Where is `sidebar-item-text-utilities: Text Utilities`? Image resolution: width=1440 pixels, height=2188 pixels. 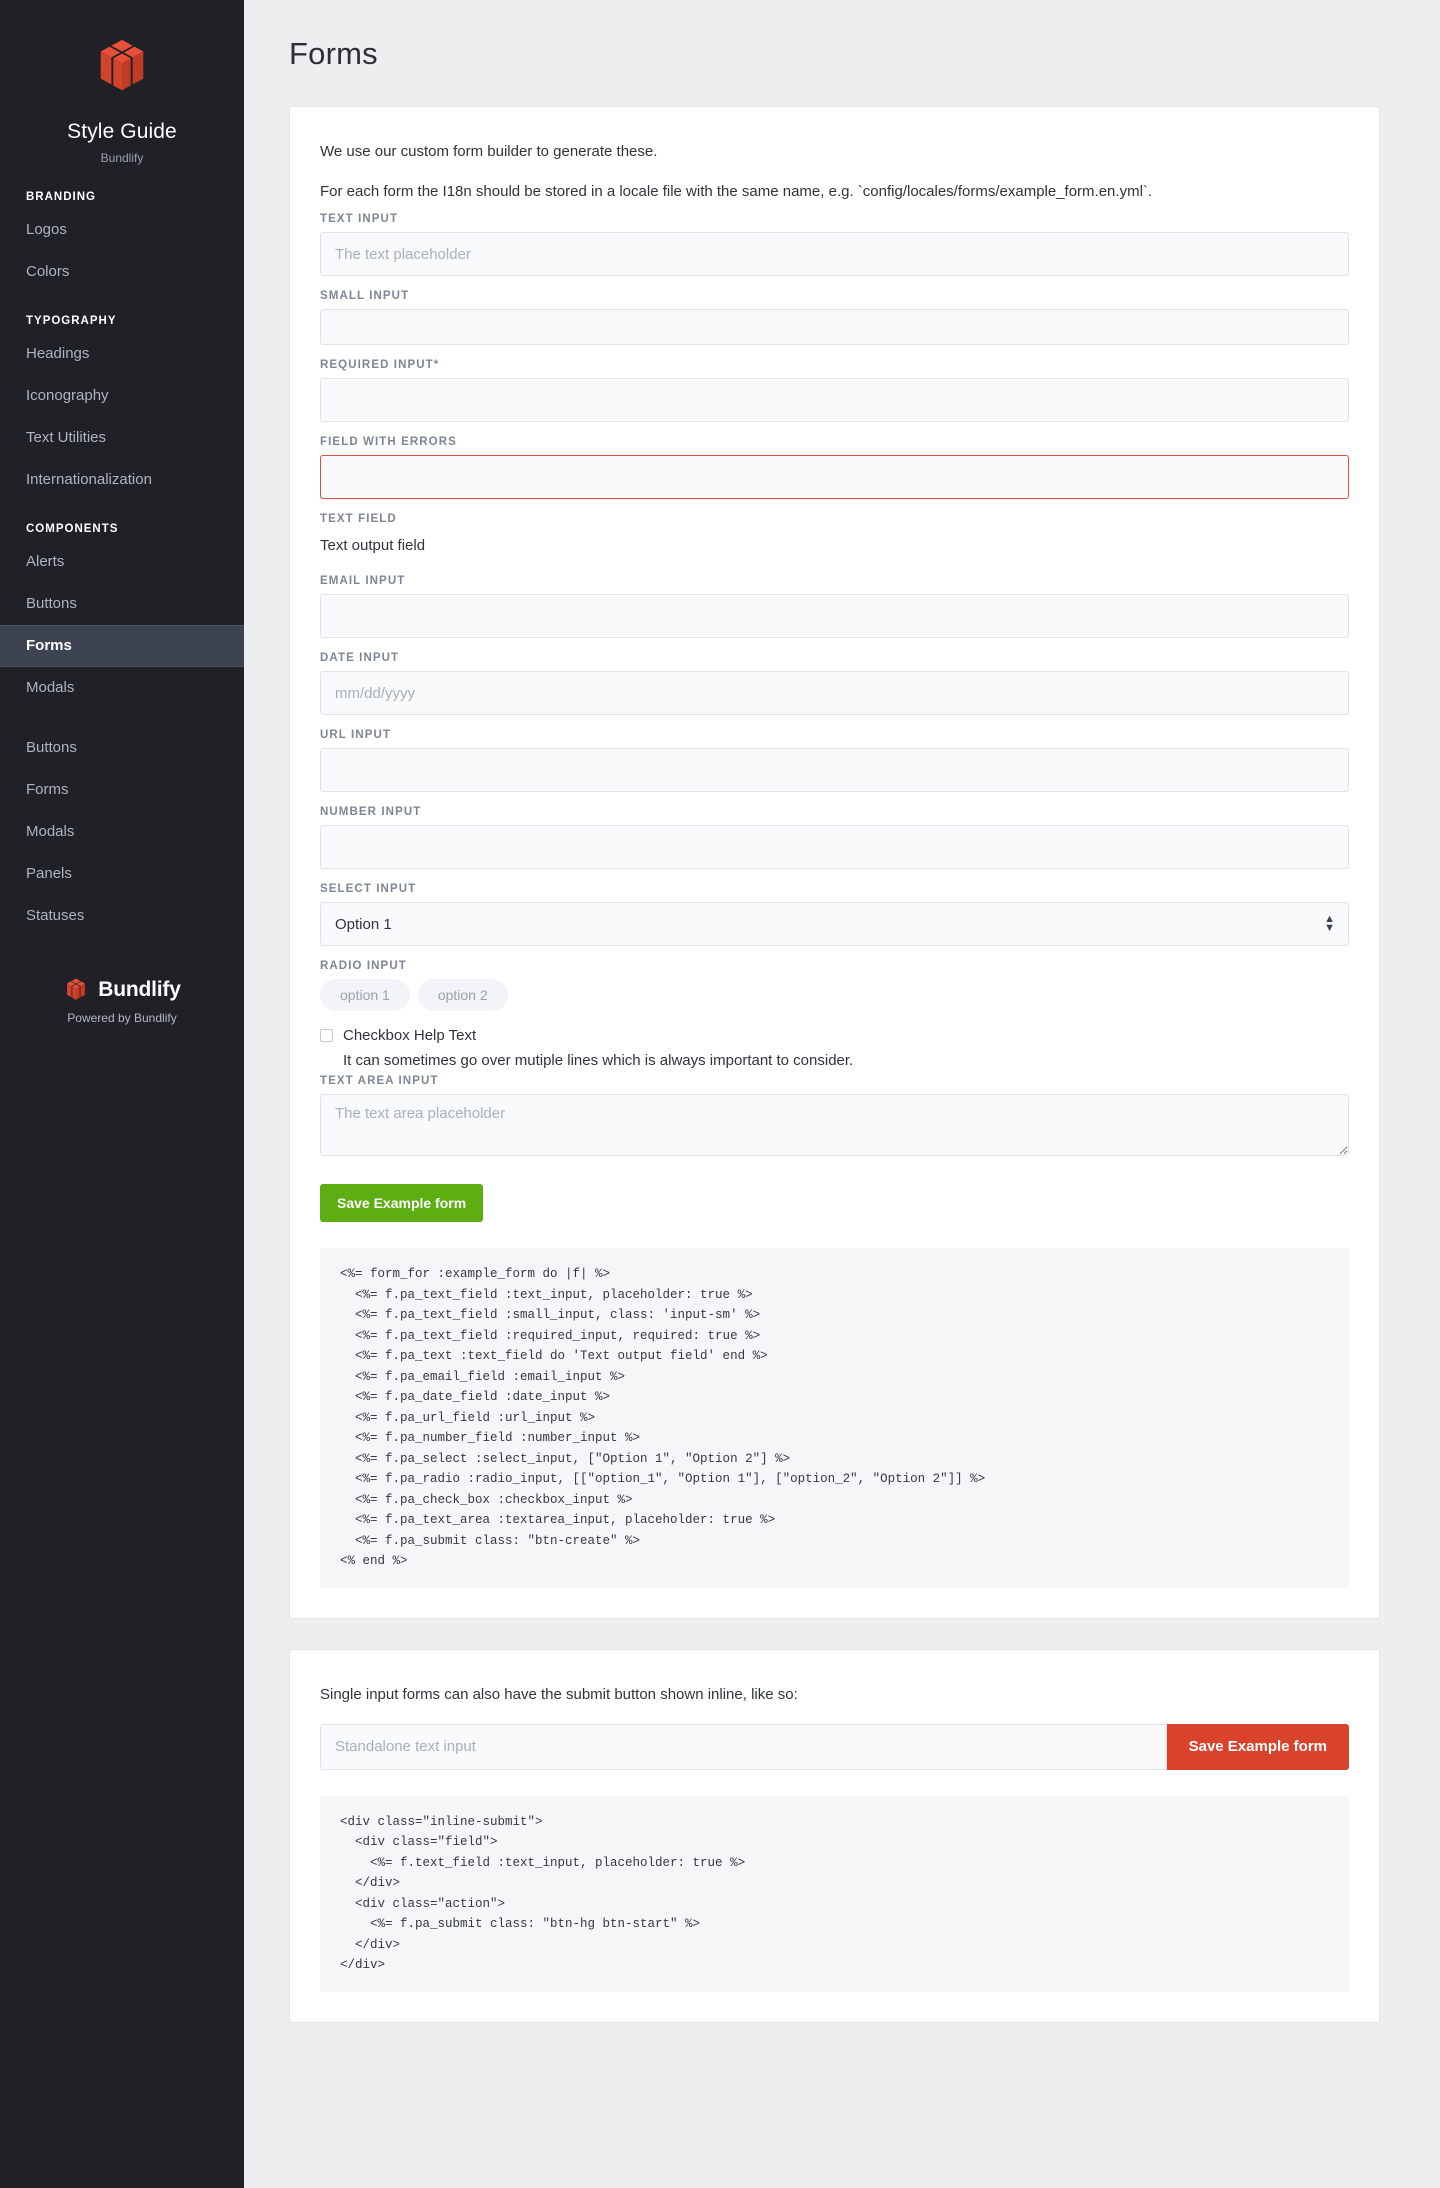
sidebar-item-text-utilities: Text Utilities is located at coordinates (122, 438).